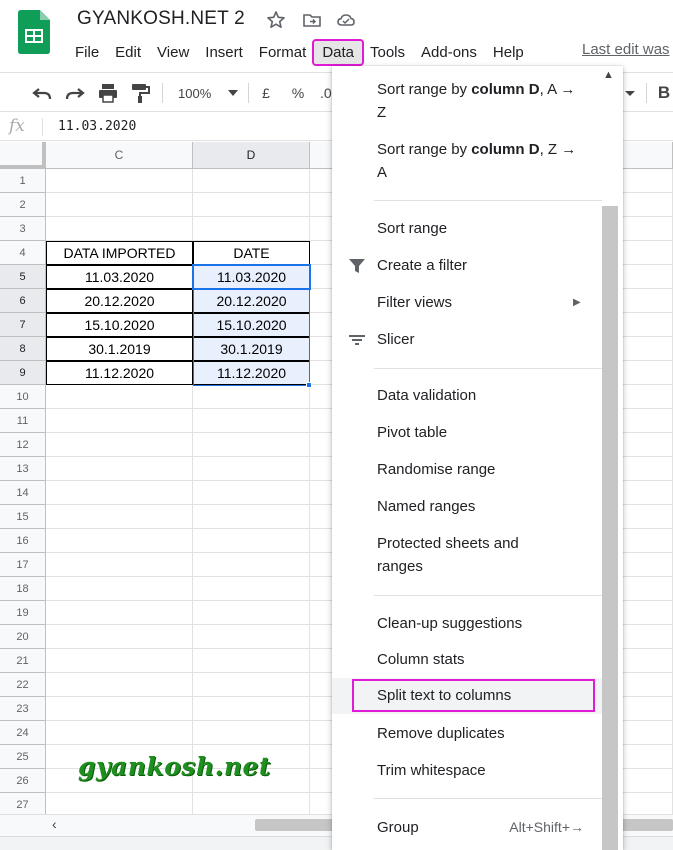 Image resolution: width=673 pixels, height=850 pixels. What do you see at coordinates (119, 181) in the screenshot?
I see `cell-c1` at bounding box center [119, 181].